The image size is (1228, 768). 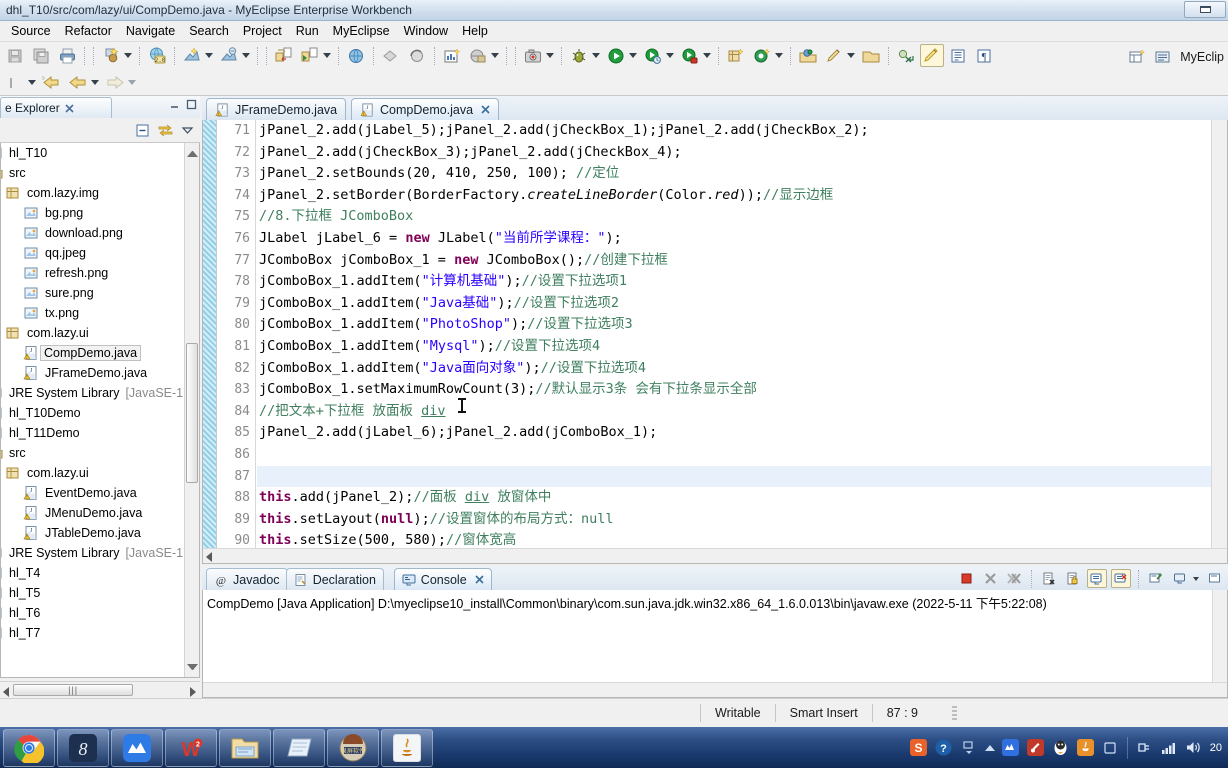 What do you see at coordinates (1014, 578) in the screenshot?
I see `remove-all-launches-button` at bounding box center [1014, 578].